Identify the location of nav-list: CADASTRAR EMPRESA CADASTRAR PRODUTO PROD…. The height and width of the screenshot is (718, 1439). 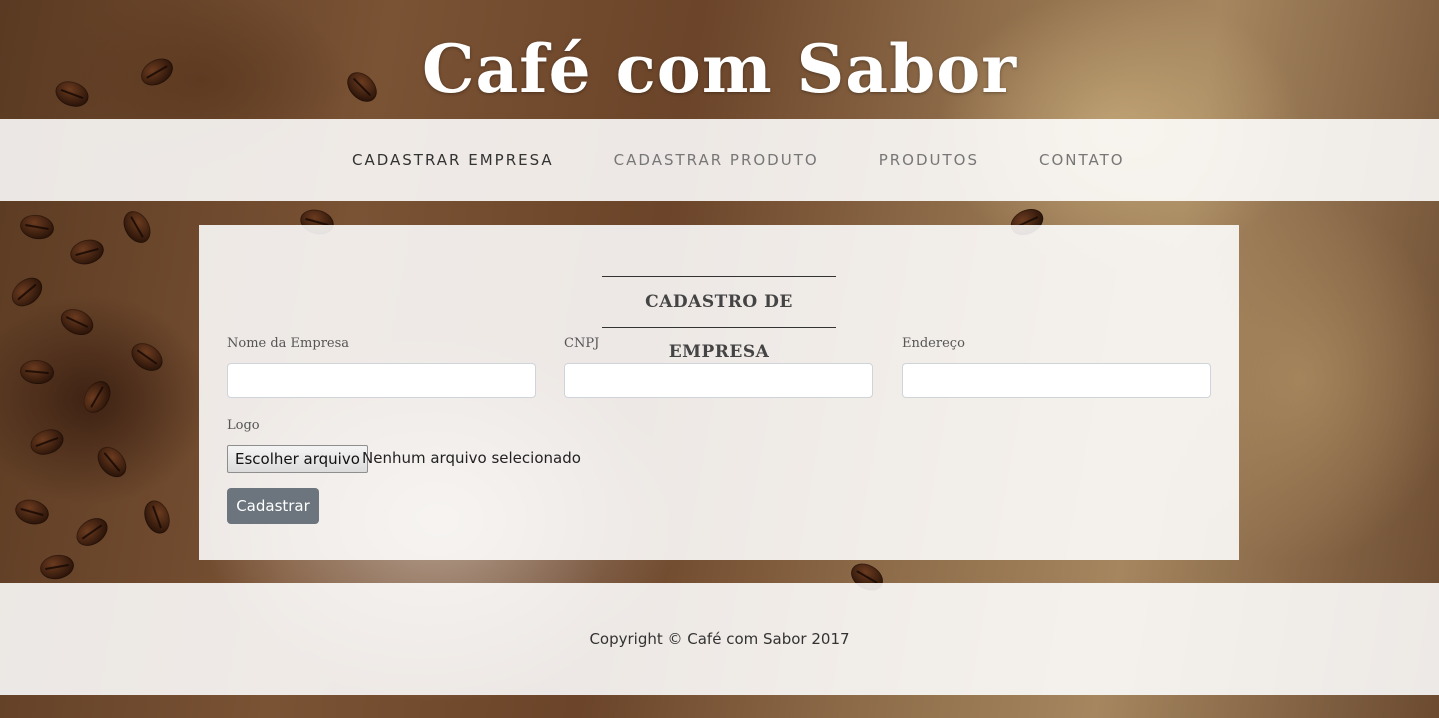
(738, 160).